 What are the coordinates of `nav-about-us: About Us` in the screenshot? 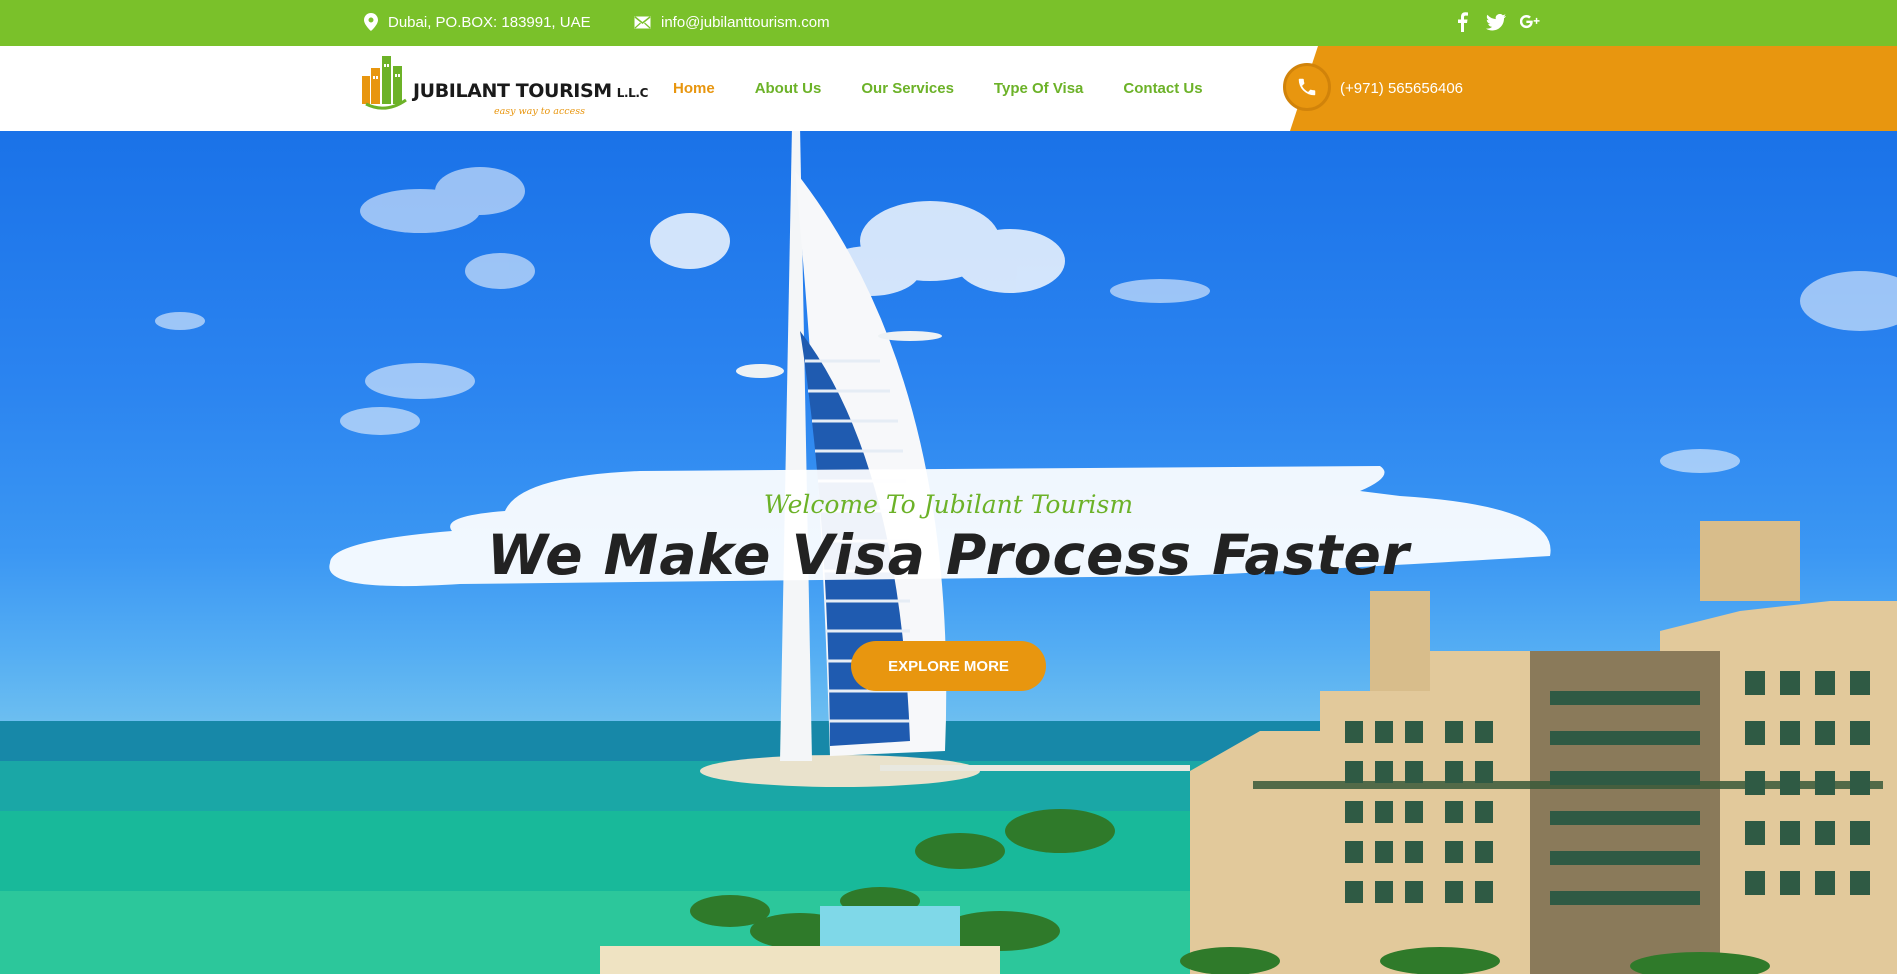 It's located at (788, 88).